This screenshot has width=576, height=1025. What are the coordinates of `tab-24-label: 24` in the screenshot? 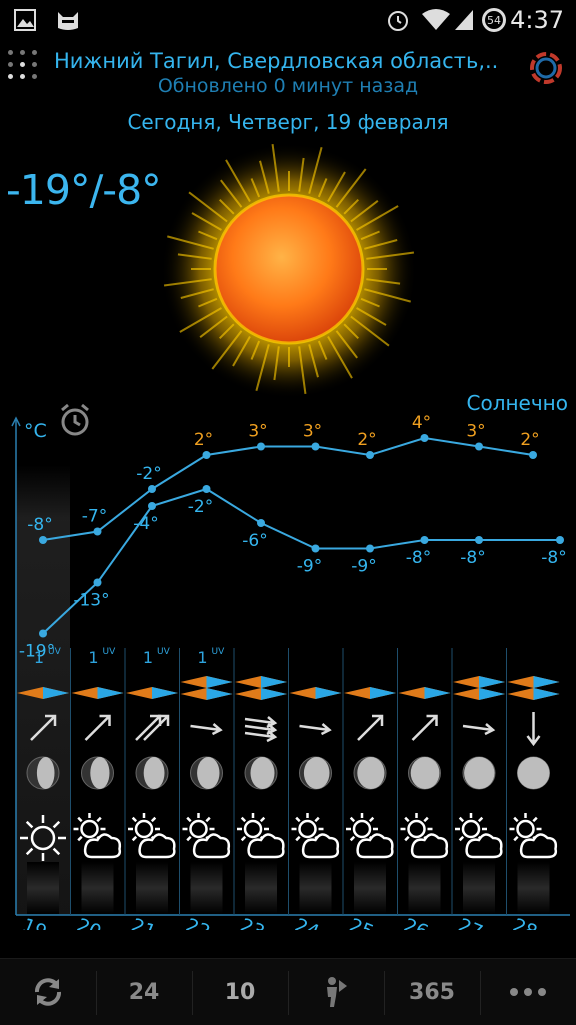 It's located at (144, 992).